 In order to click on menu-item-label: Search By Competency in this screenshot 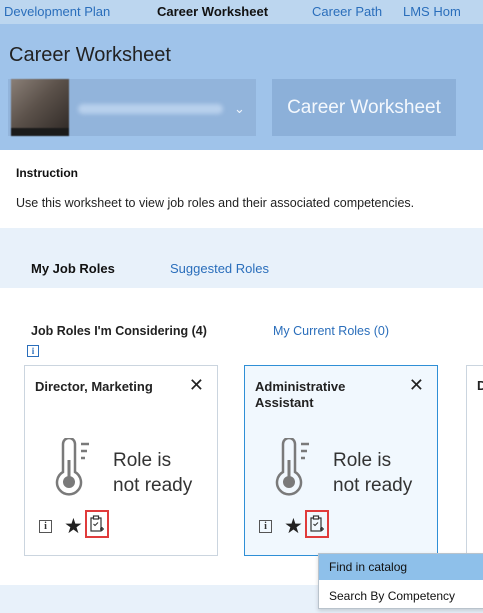, I will do `click(392, 596)`.